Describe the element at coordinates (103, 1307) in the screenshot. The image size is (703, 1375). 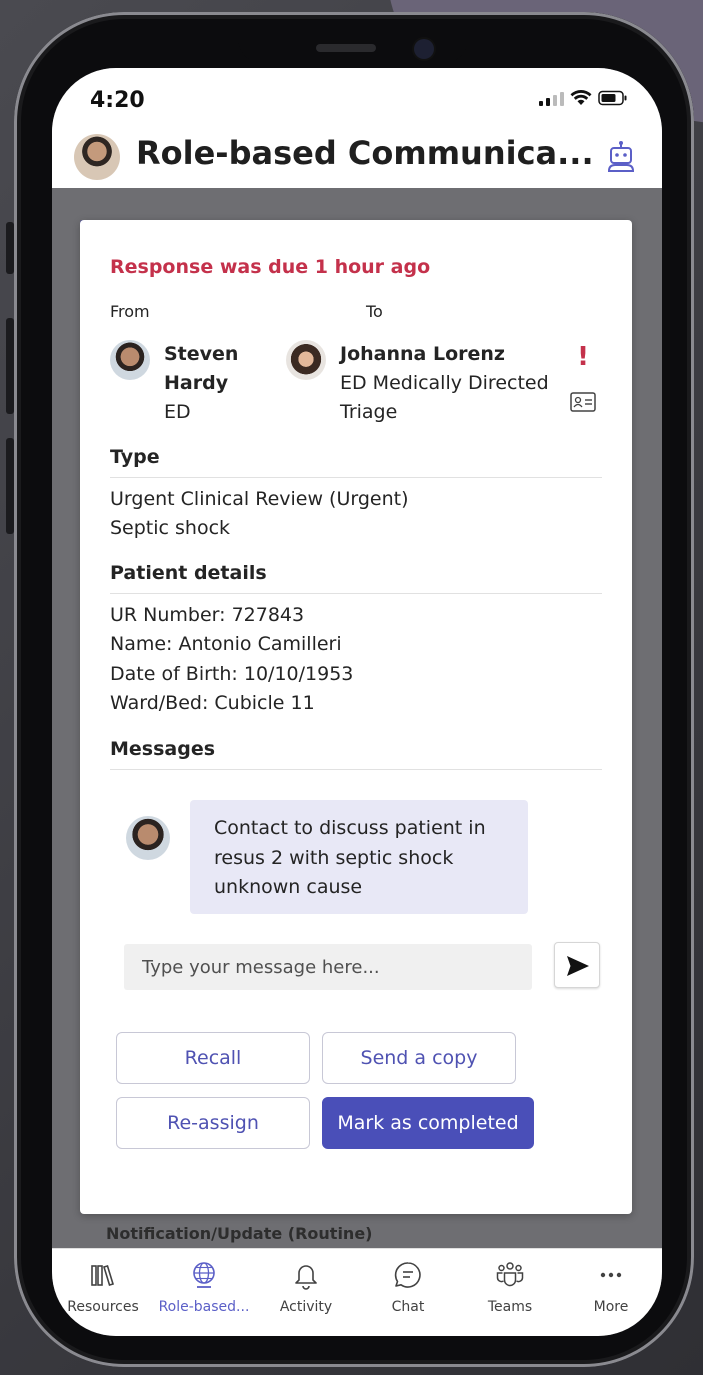
I see `nav-label: Resources` at that location.